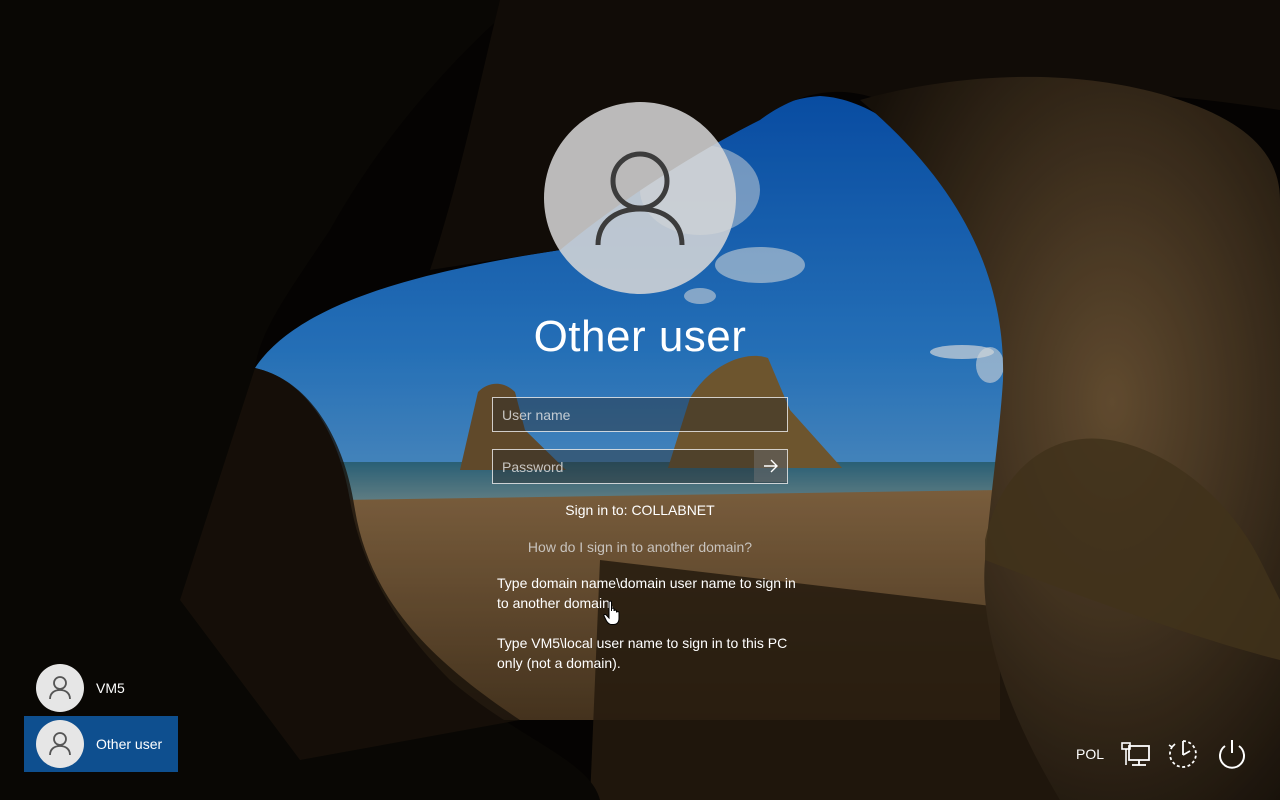 This screenshot has height=800, width=1280. I want to click on user-tile-other-user: Other user, so click(101, 744).